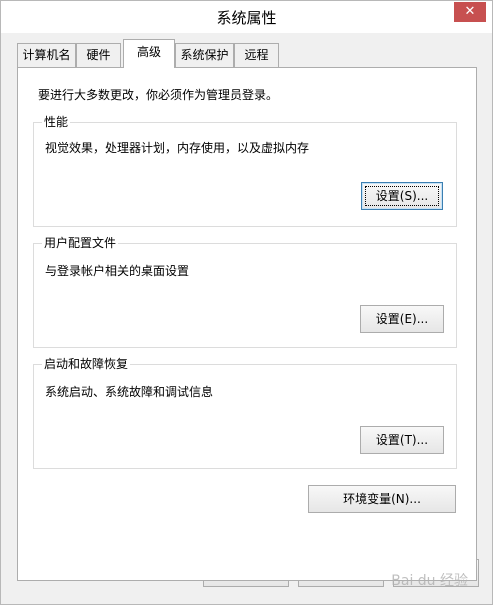 Image resolution: width=493 pixels, height=605 pixels. I want to click on tab-label: 高级, so click(148, 52).